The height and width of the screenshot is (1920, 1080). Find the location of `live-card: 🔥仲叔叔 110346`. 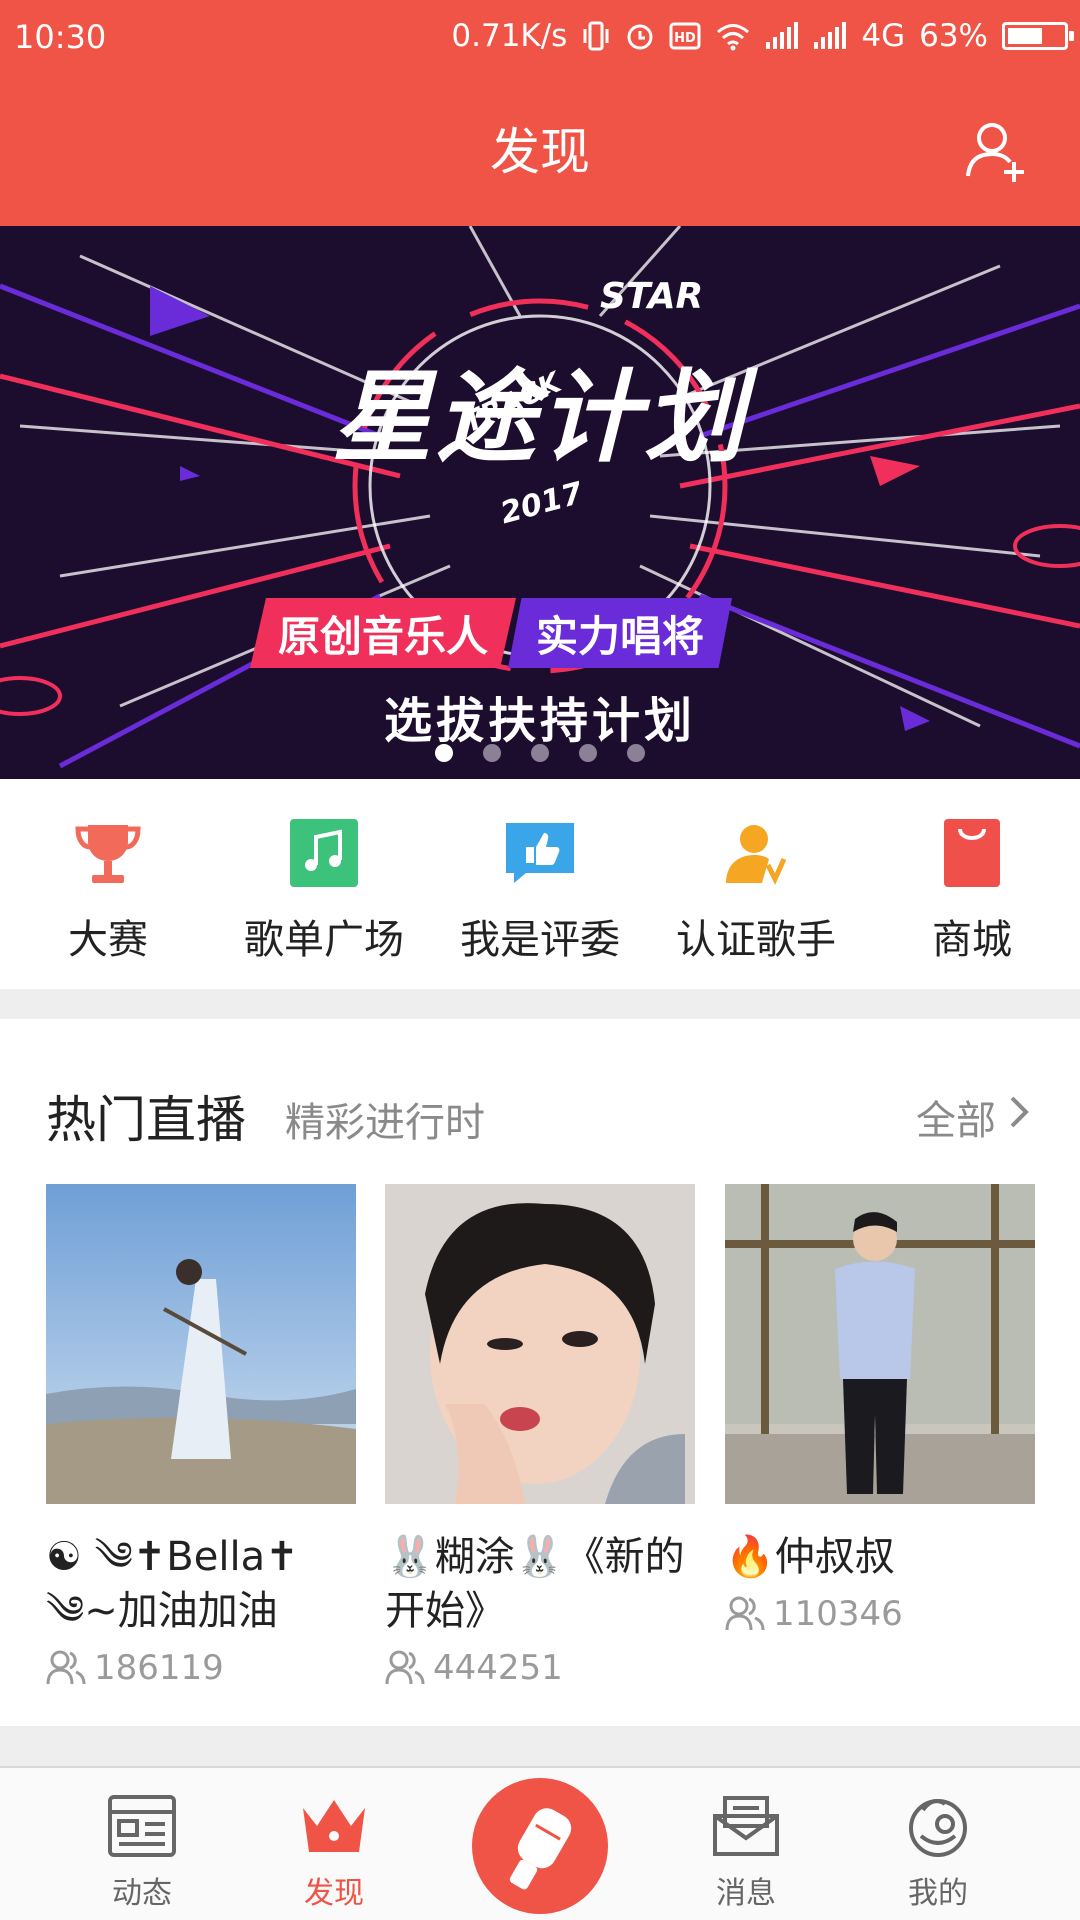

live-card: 🔥仲叔叔 110346 is located at coordinates (880, 1409).